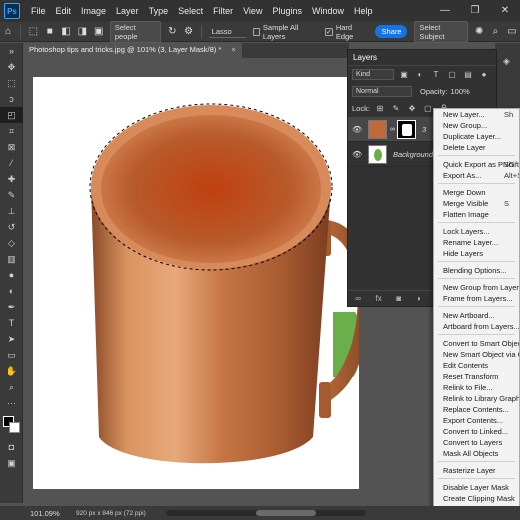 This screenshot has height=520, width=520. I want to click on mode-select: Lasso, so click(227, 32).